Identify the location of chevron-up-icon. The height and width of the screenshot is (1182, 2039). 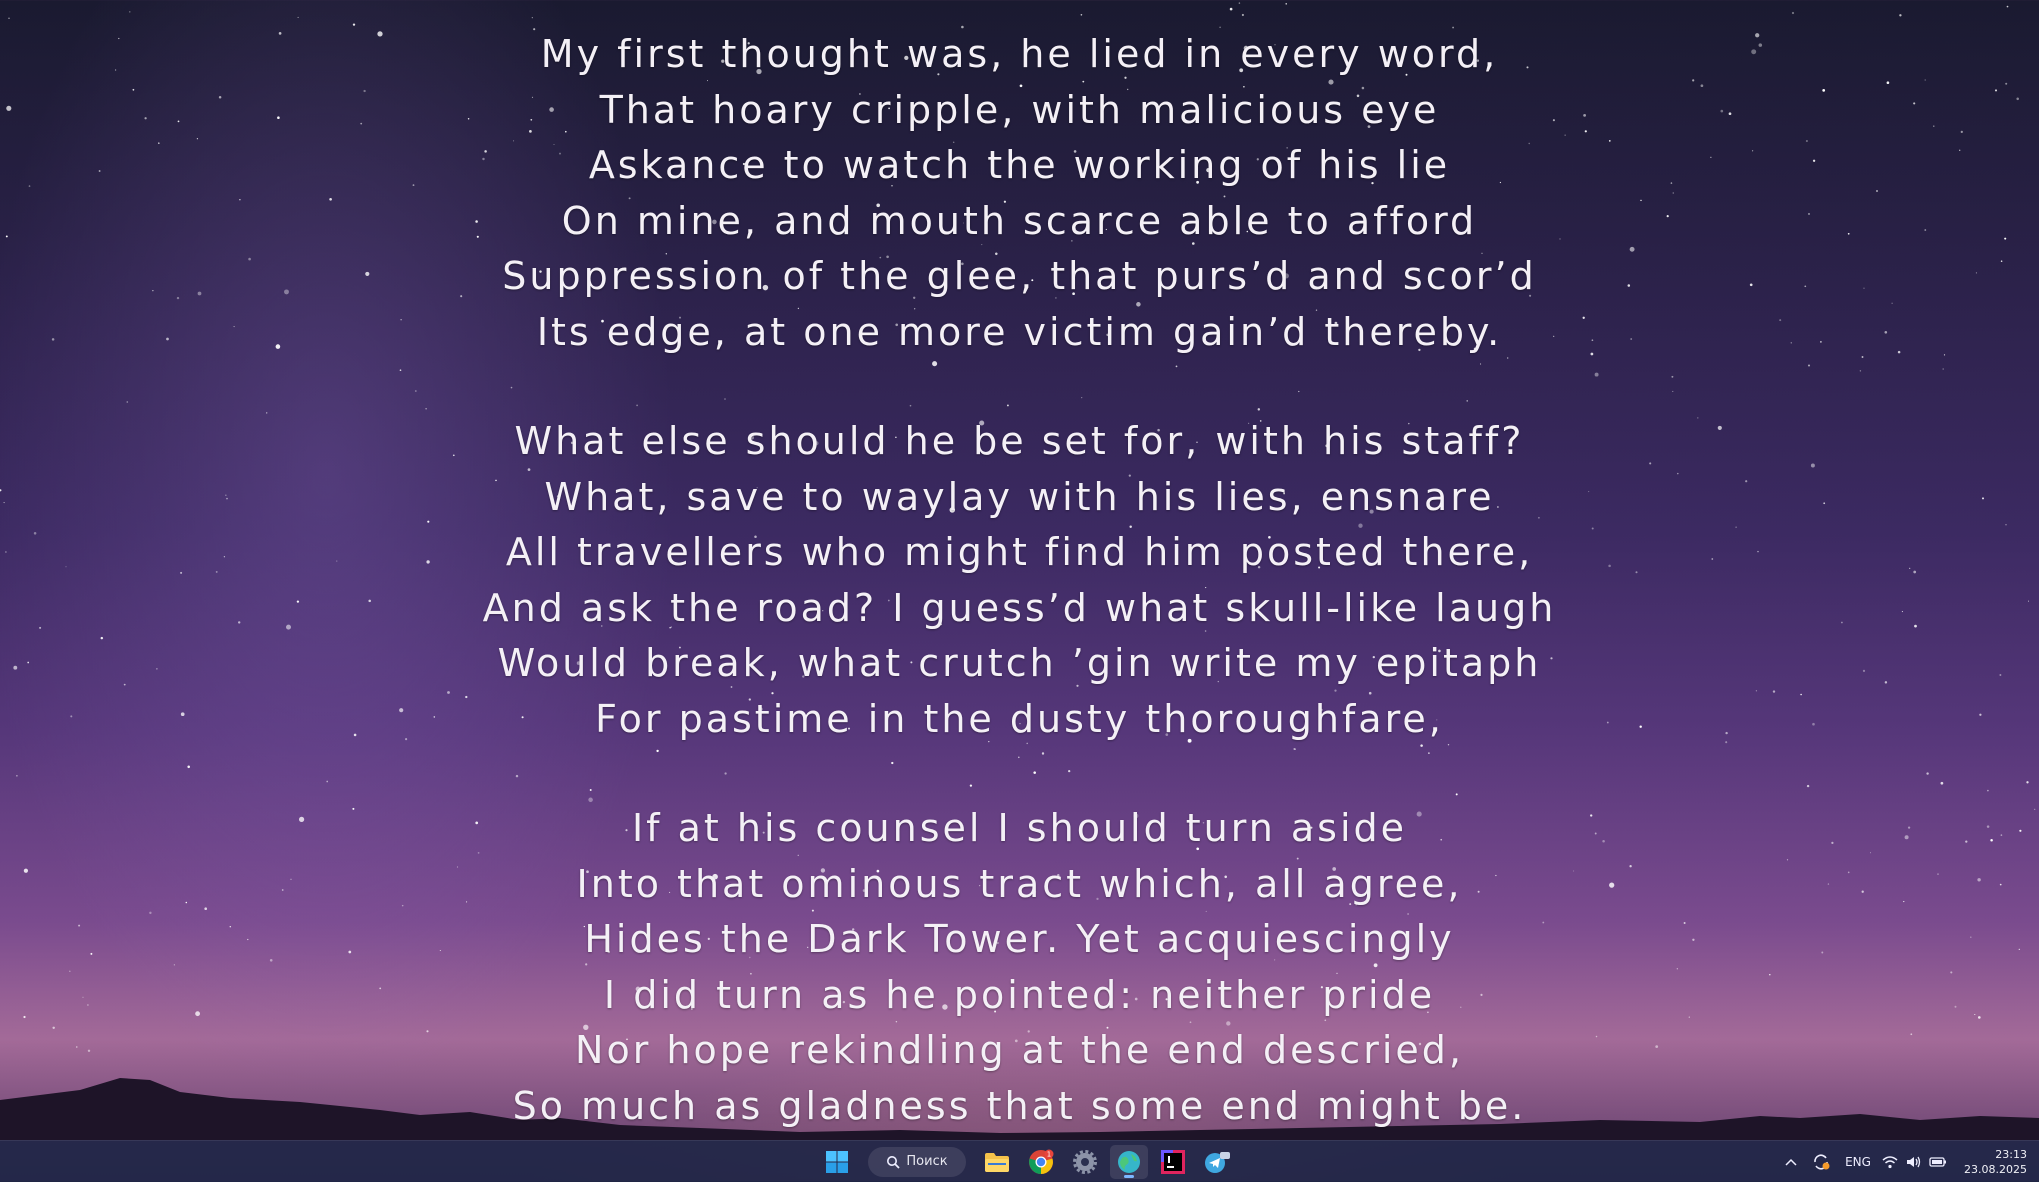
(1791, 1162).